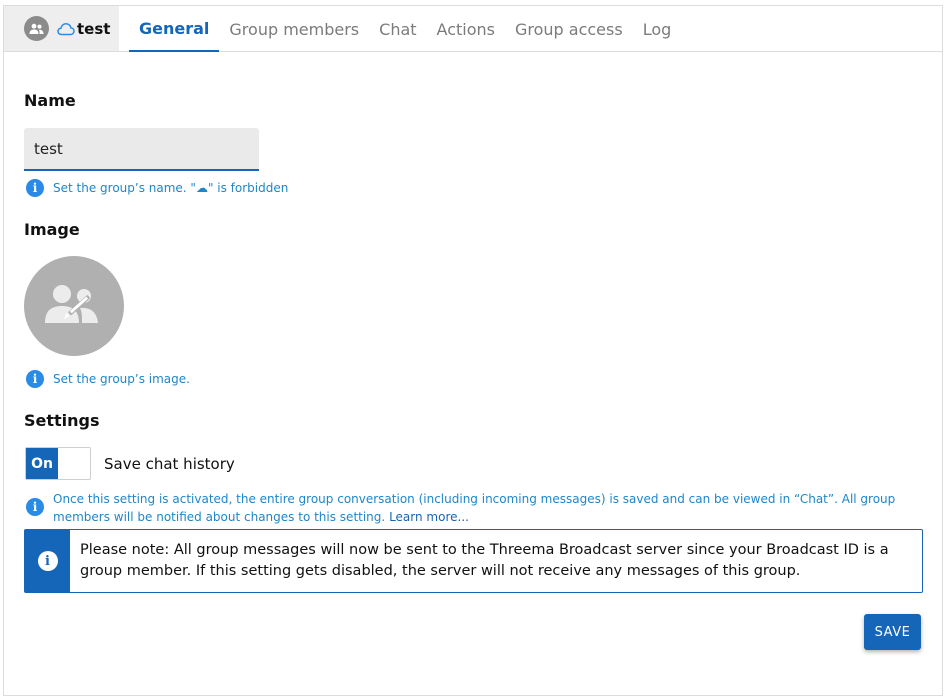 The image size is (946, 699). What do you see at coordinates (42, 463) in the screenshot?
I see `toggle-state: On` at bounding box center [42, 463].